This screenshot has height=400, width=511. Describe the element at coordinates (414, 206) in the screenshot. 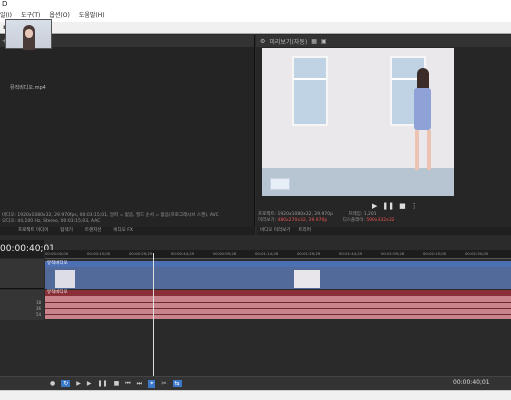

I see `more-icon: ⋮` at that location.